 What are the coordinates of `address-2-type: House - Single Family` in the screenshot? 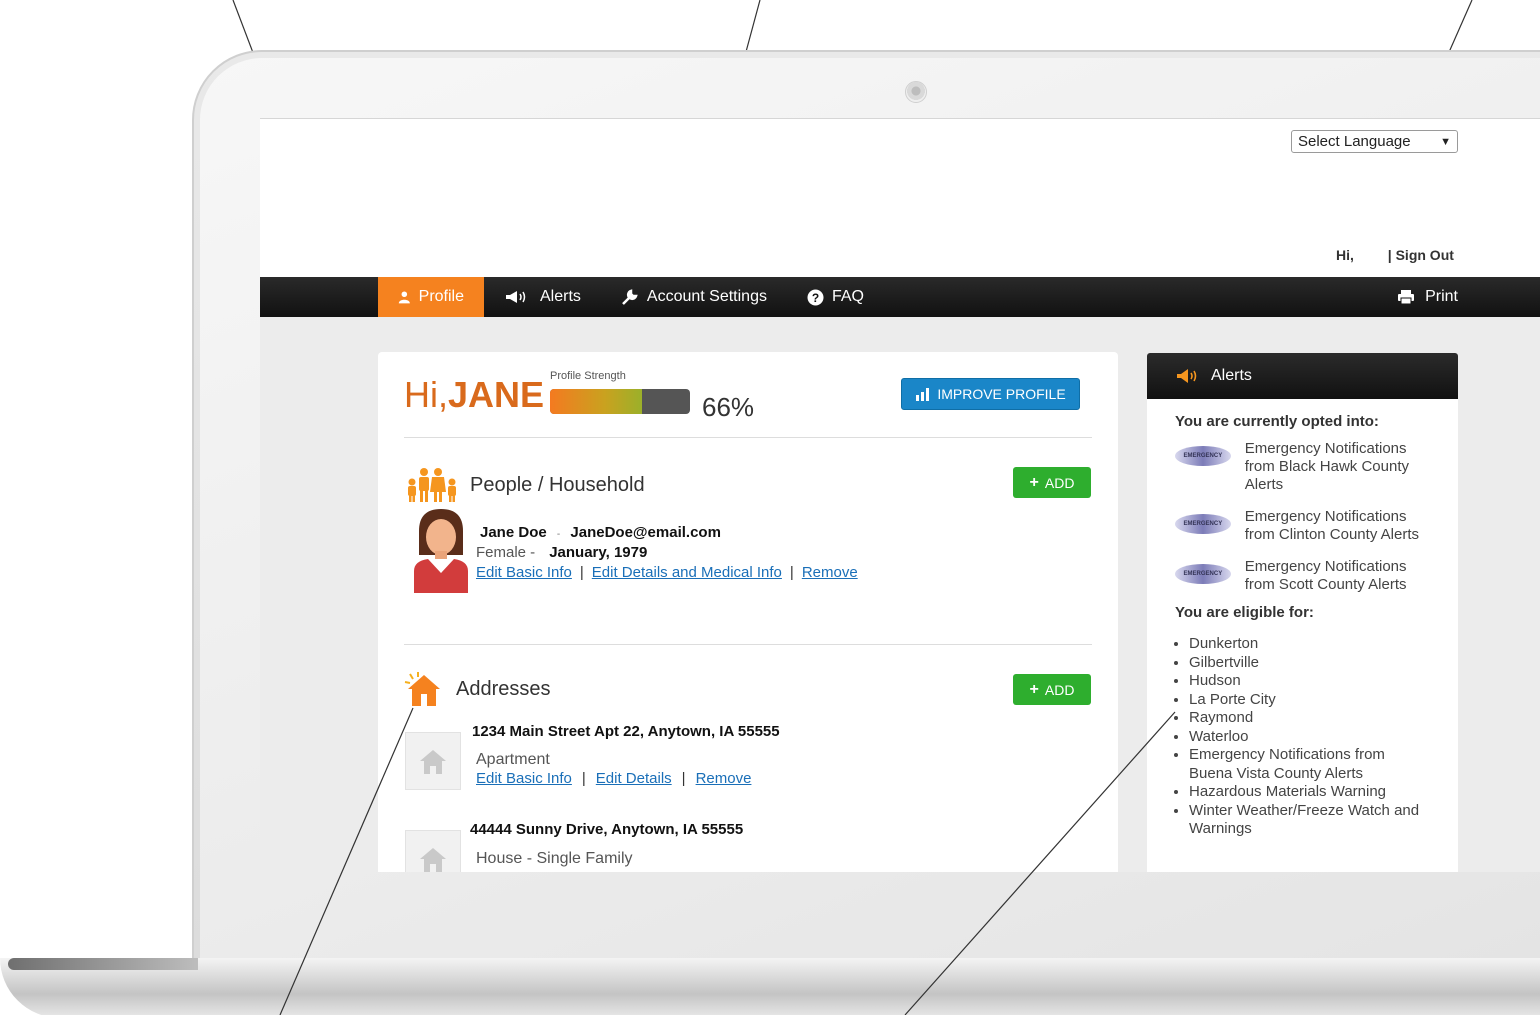 It's located at (554, 858).